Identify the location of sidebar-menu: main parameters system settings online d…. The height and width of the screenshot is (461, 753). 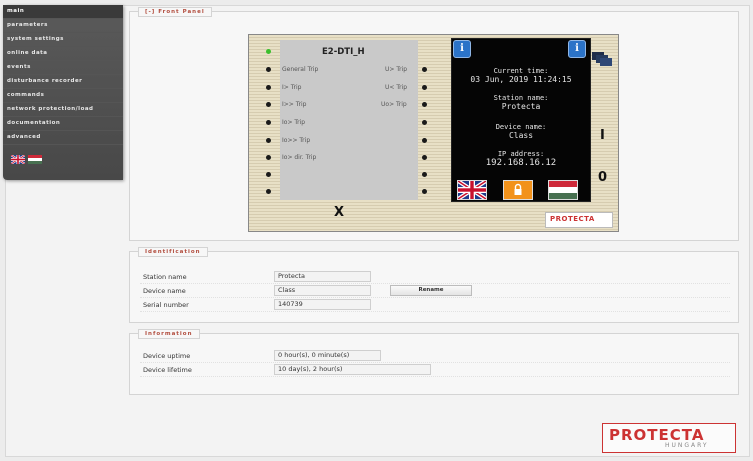
(63, 92).